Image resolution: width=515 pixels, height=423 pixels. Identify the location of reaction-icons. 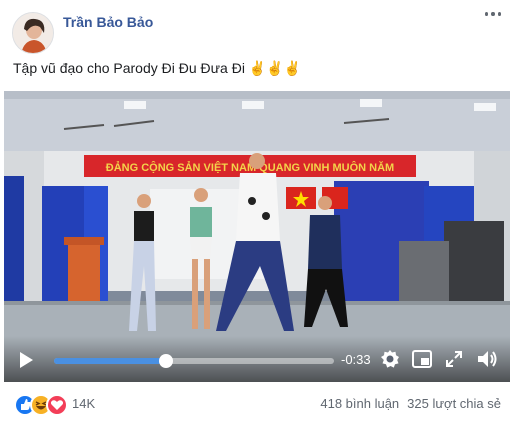
(42, 405).